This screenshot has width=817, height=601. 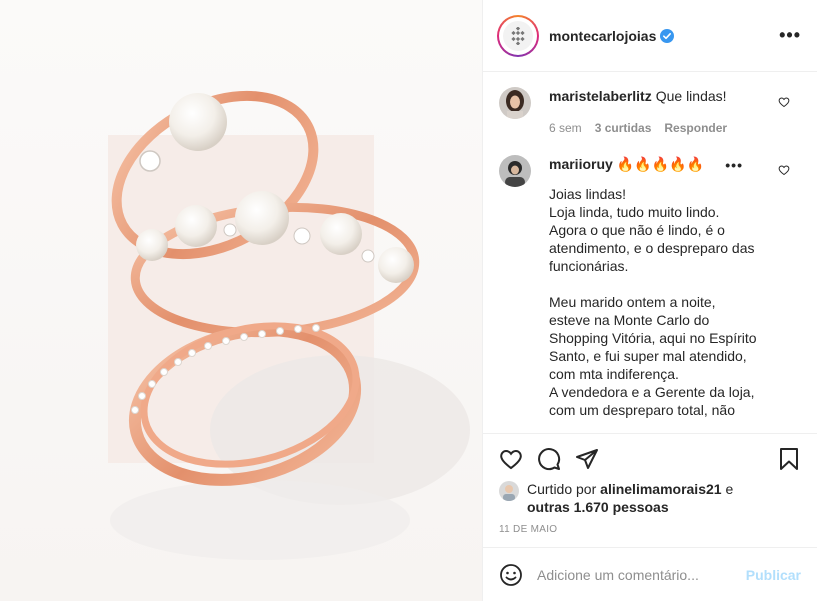 What do you see at coordinates (588, 194) in the screenshot?
I see `comment-line: Joias lindas!` at bounding box center [588, 194].